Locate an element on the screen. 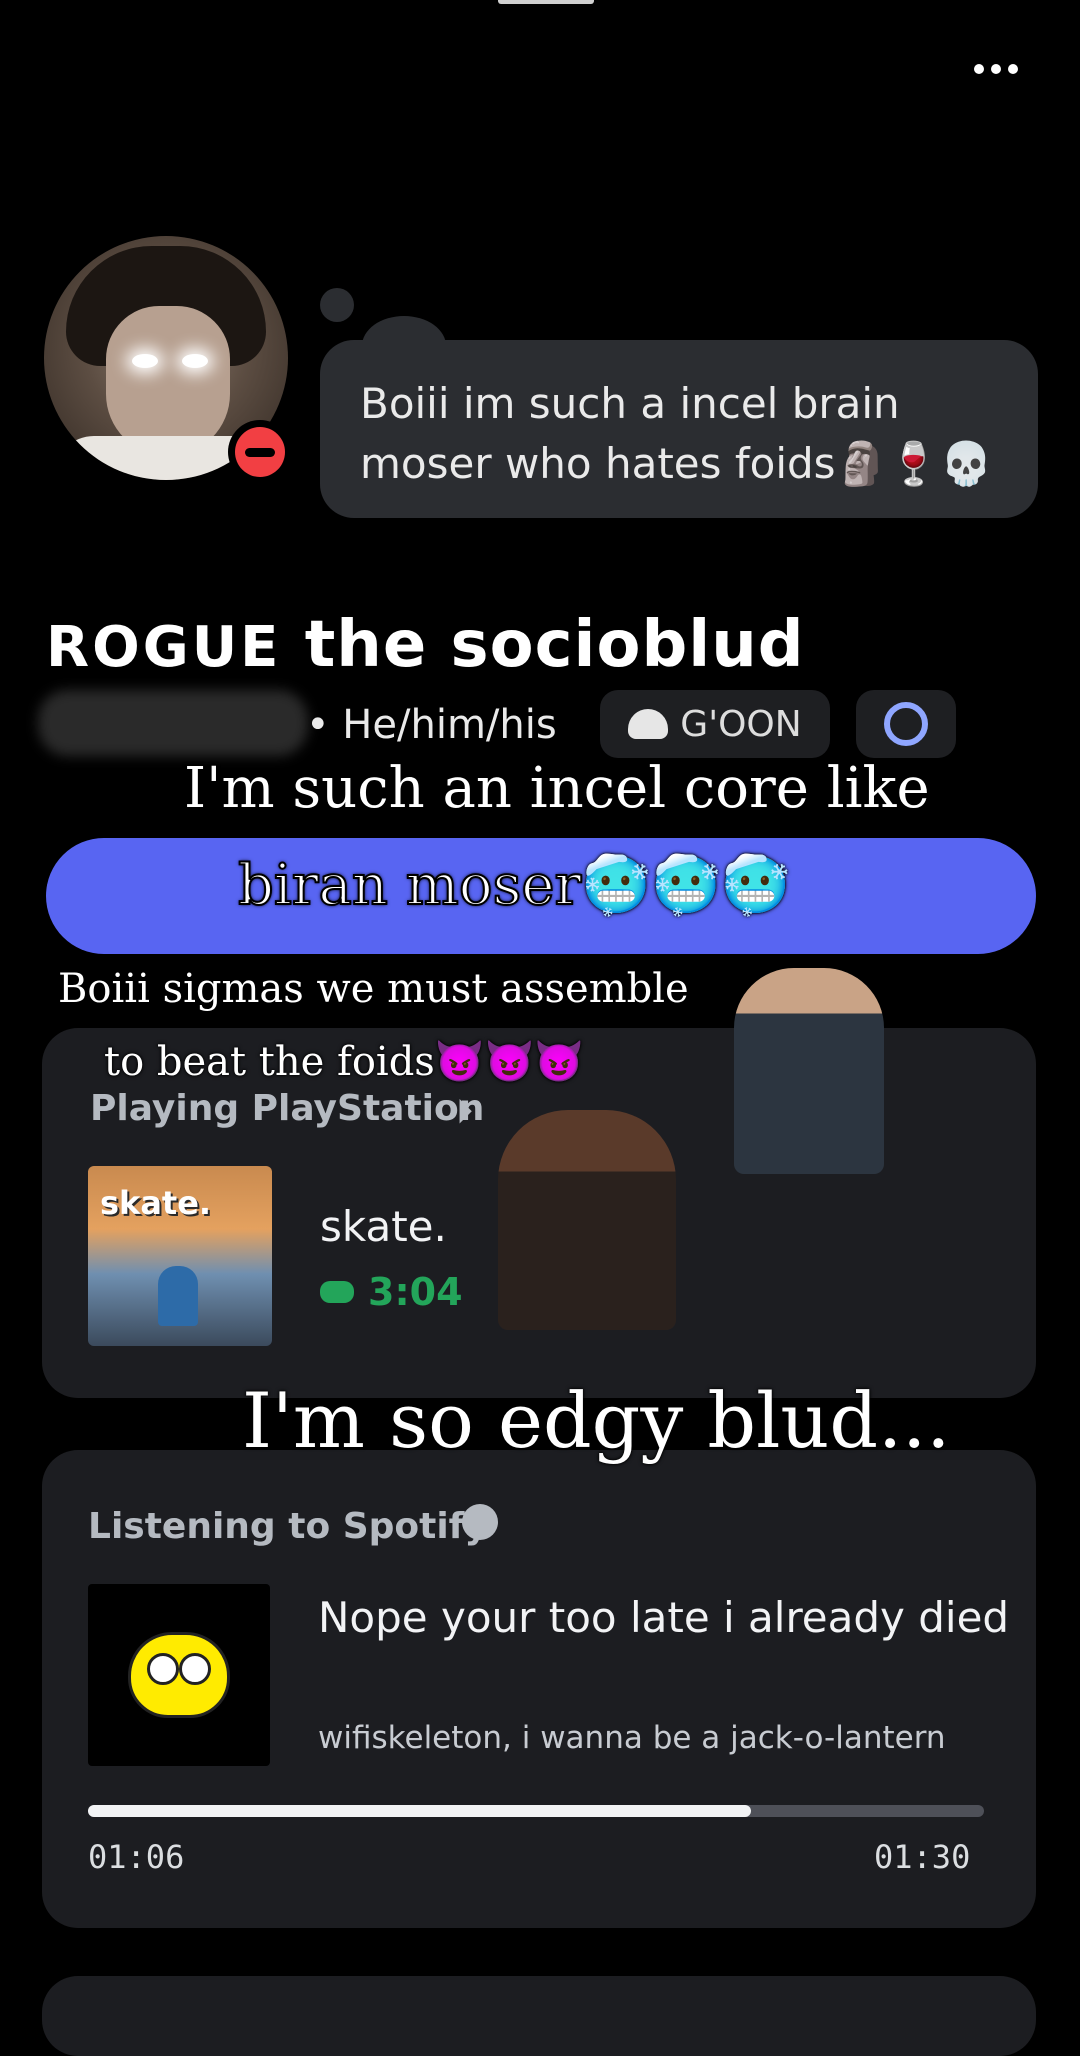 The image size is (1080, 2056). time-total: 01:30 is located at coordinates (922, 1857).